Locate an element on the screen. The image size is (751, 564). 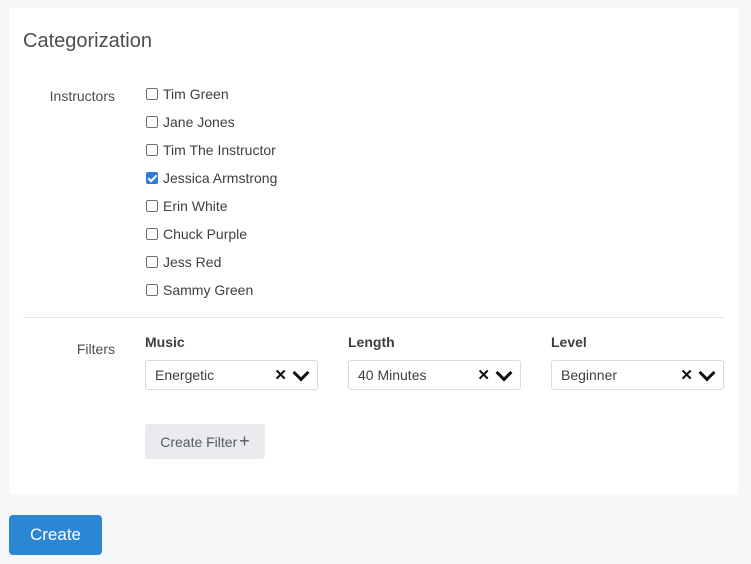
instructors-label: Instructors is located at coordinates (82, 96).